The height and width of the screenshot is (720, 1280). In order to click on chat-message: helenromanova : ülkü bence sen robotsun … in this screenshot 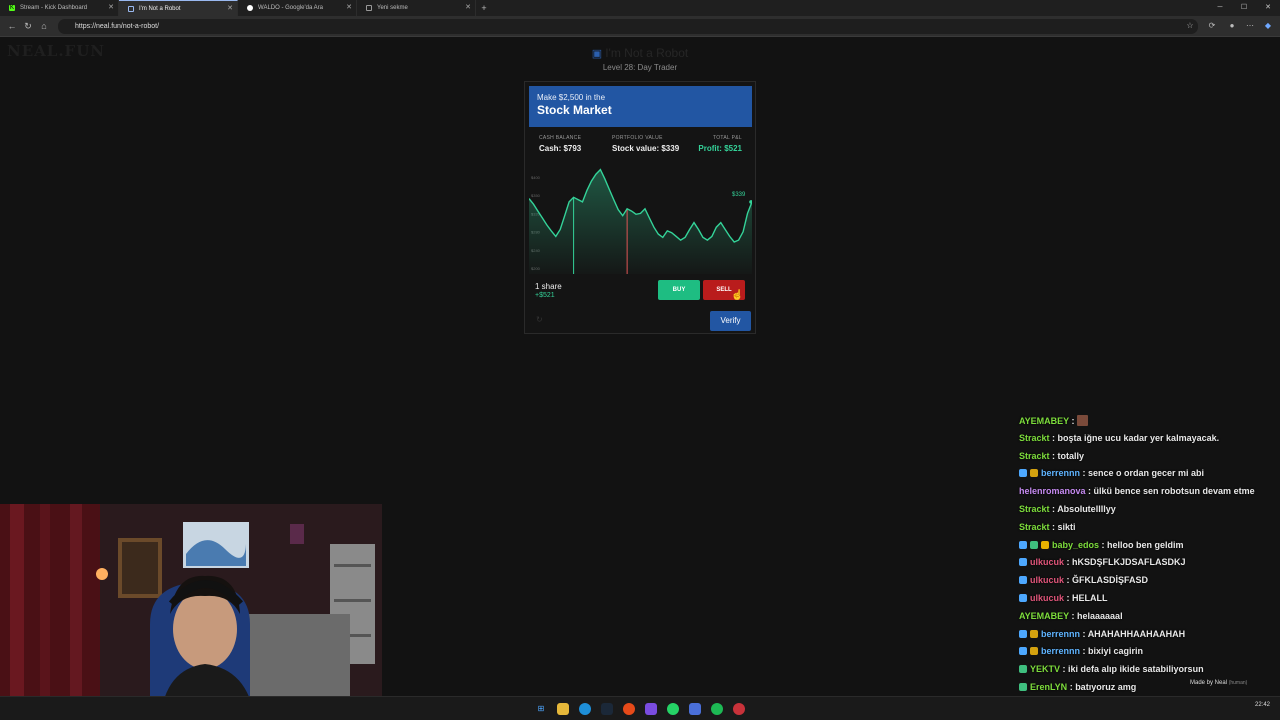, I will do `click(1137, 491)`.